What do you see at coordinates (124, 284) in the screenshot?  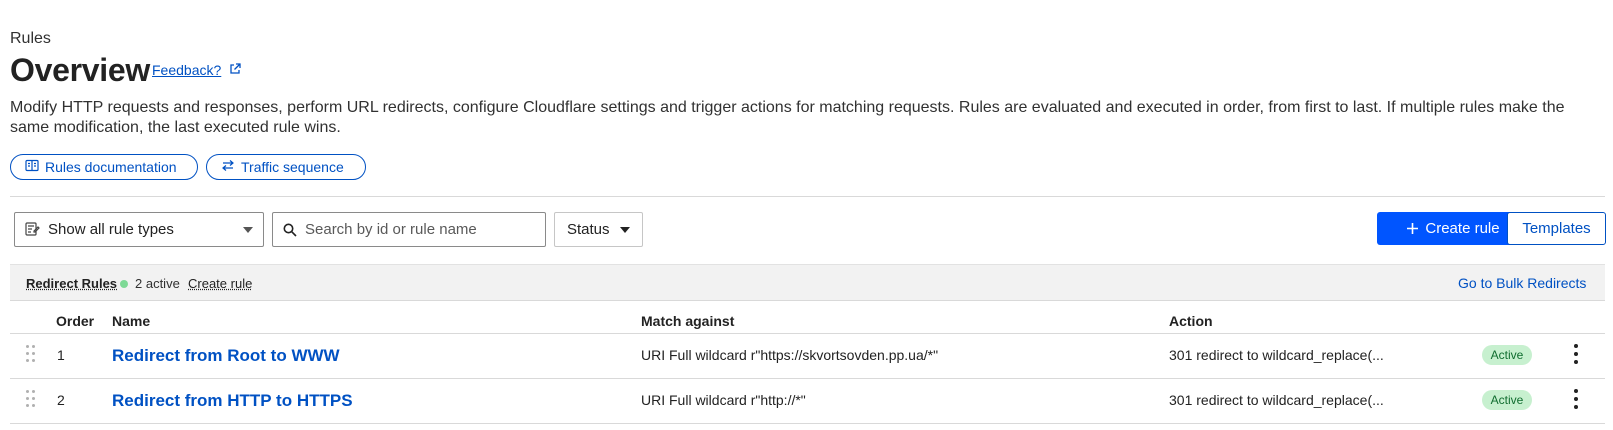 I see `status-dot` at bounding box center [124, 284].